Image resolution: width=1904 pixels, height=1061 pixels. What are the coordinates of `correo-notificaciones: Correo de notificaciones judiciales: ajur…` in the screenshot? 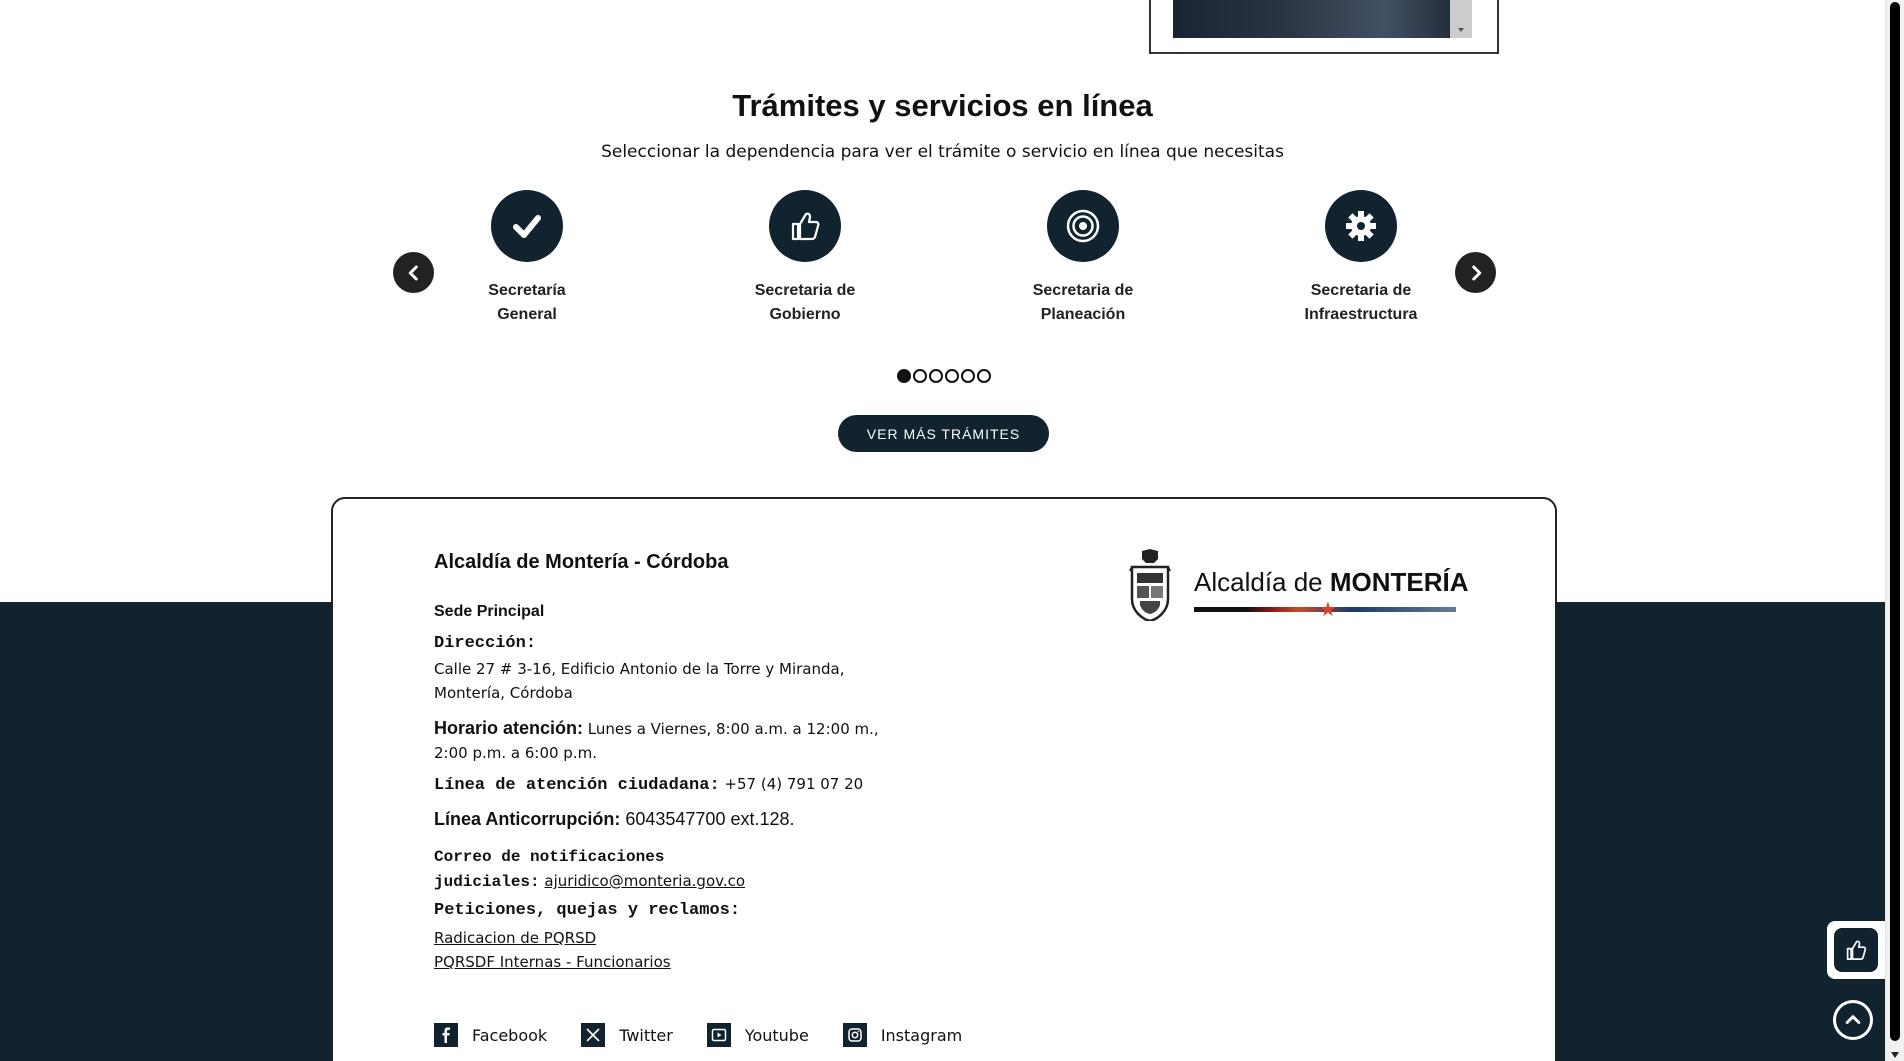 It's located at (590, 869).